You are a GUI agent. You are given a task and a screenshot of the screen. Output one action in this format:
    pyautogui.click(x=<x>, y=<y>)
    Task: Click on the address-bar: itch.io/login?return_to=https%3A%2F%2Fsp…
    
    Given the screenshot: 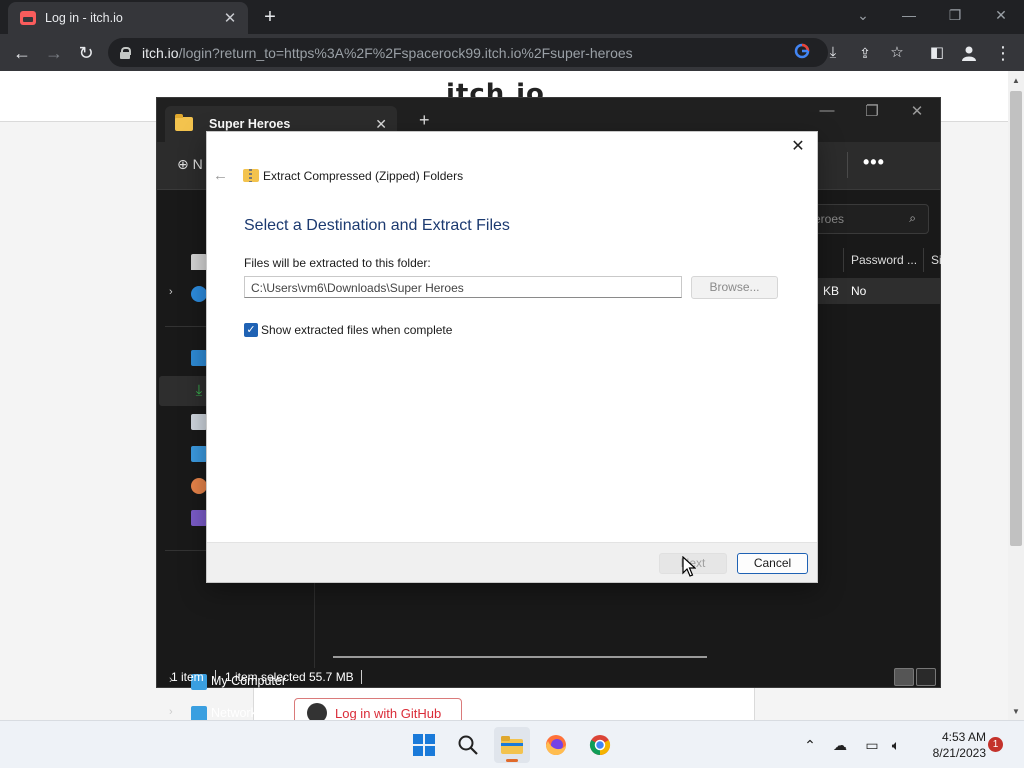 What is the action you would take?
    pyautogui.click(x=468, y=52)
    